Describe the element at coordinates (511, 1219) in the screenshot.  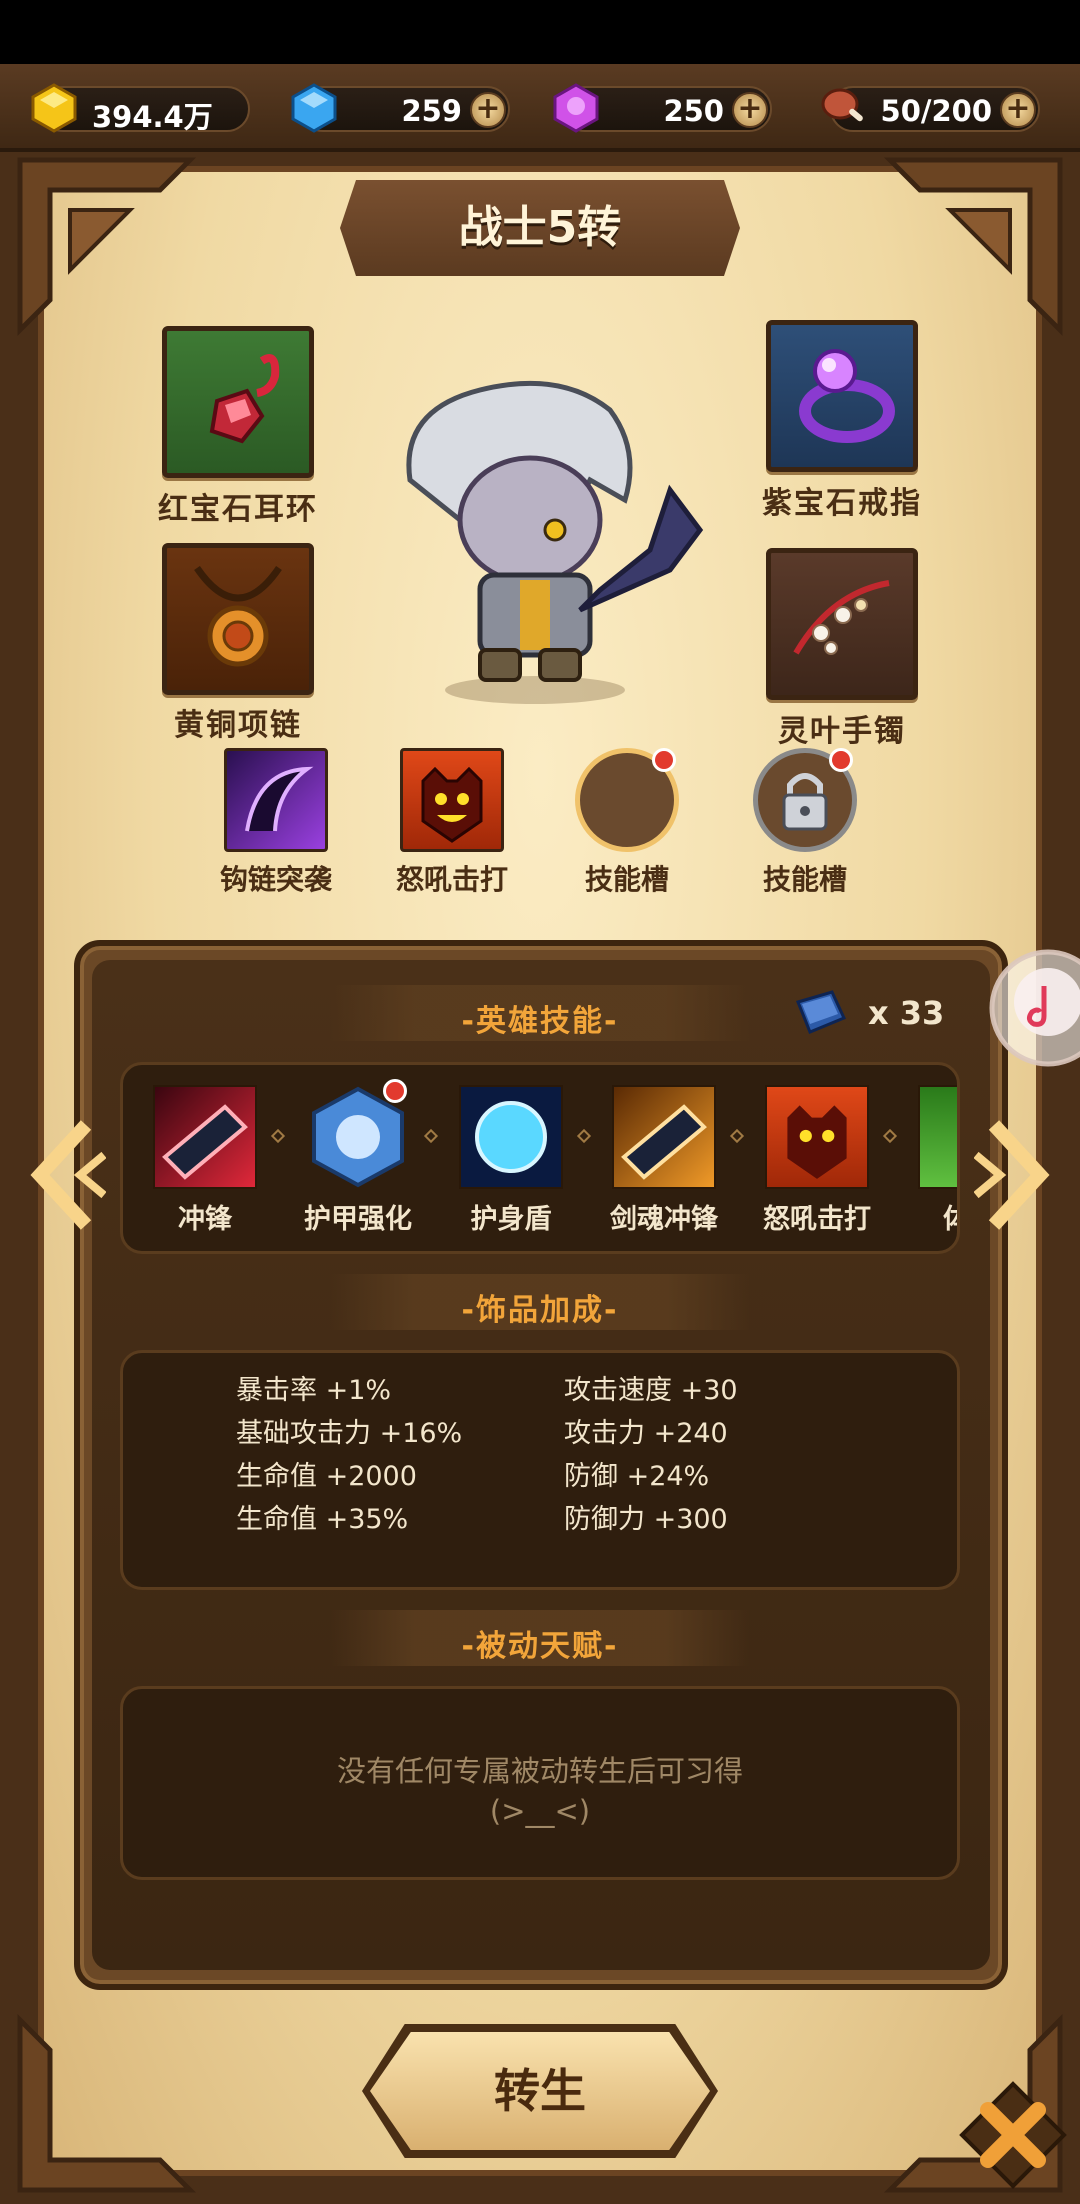
I see `skill-body-shield-label: 护身盾` at that location.